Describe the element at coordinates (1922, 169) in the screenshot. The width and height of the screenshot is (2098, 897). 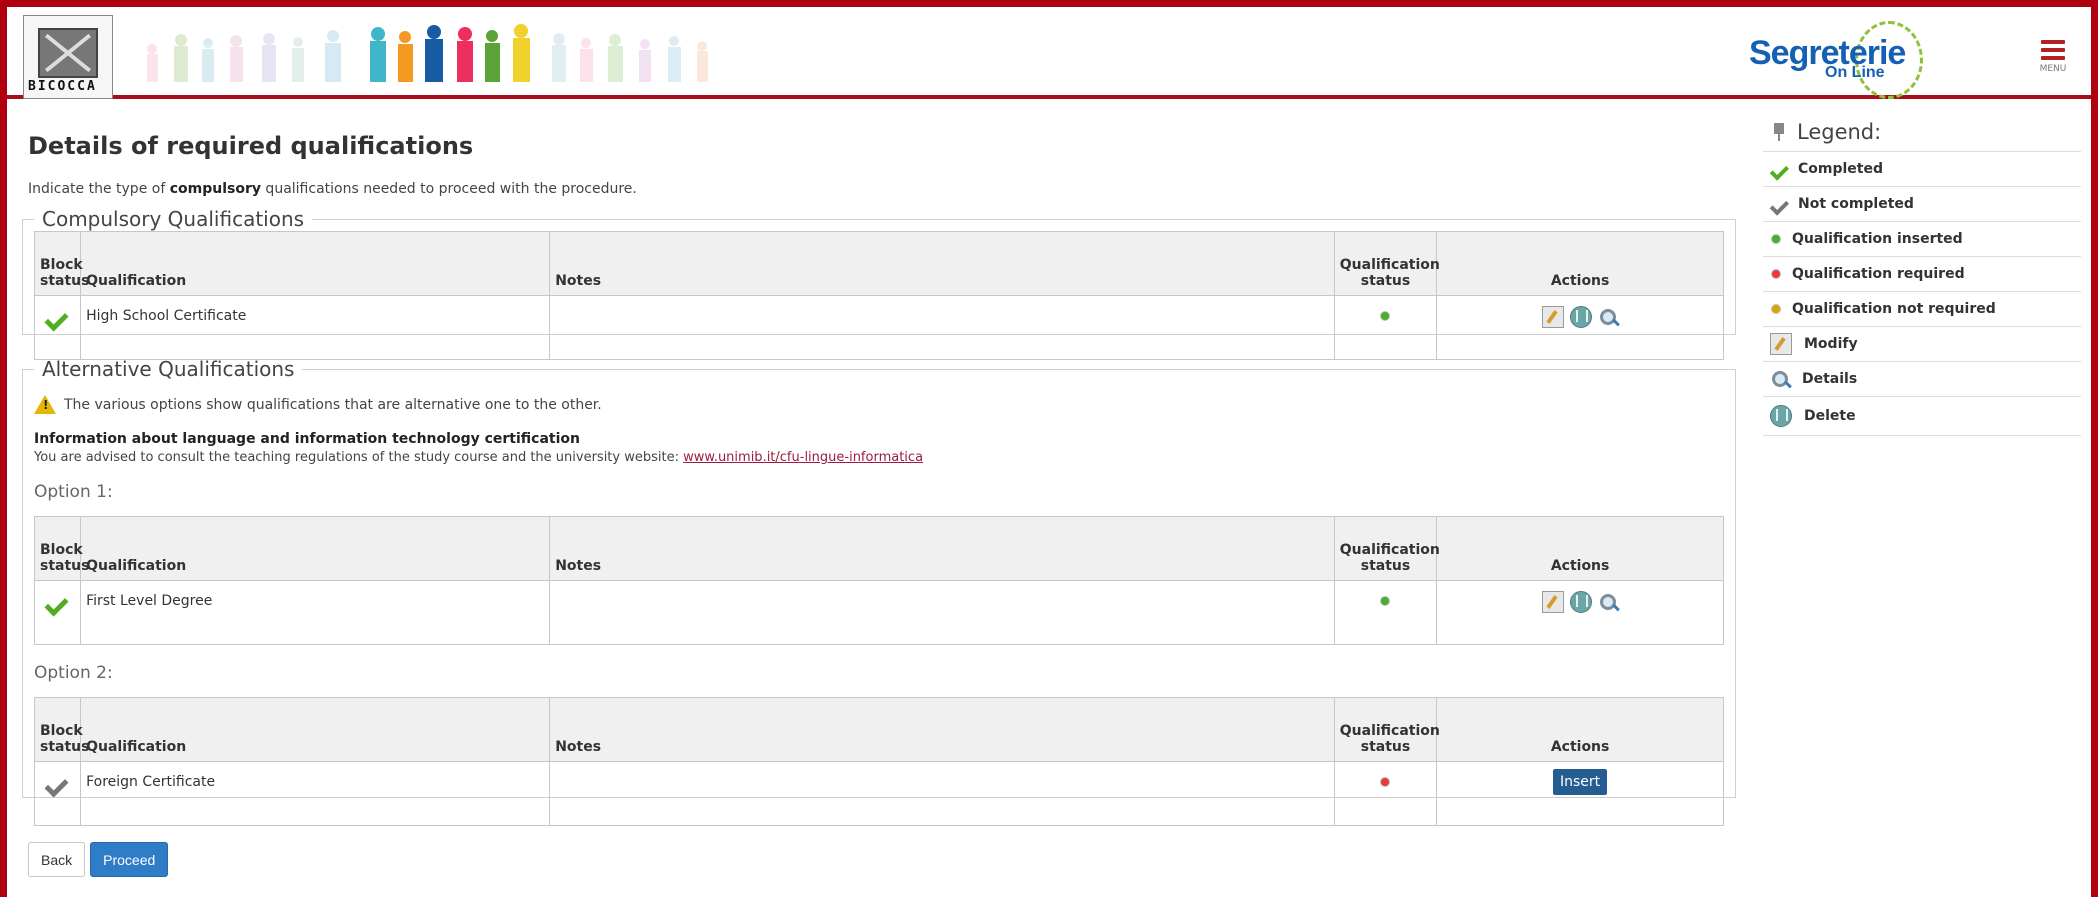
I see `legend-item-completed: Completed` at that location.